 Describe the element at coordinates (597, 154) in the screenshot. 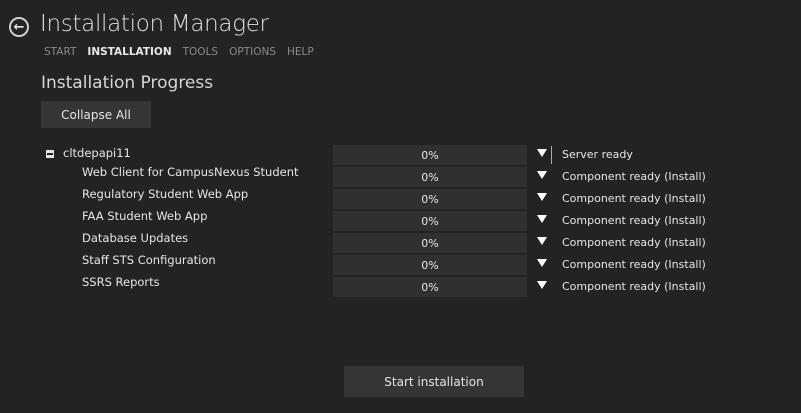

I see `status-text: Server ready` at that location.